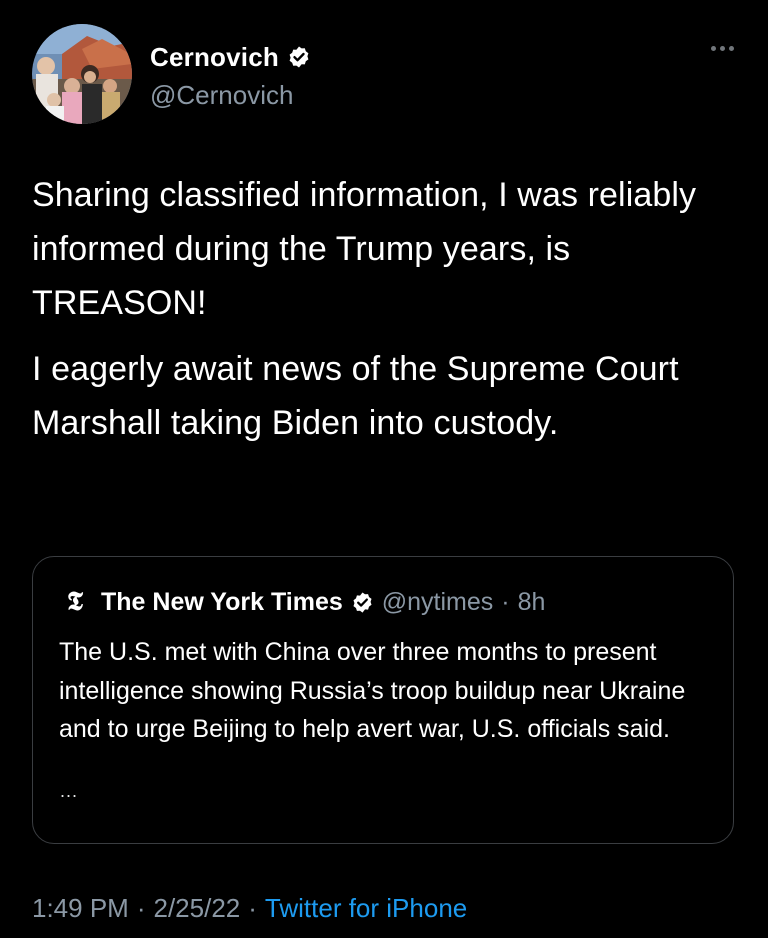  I want to click on avatar, so click(82, 74).